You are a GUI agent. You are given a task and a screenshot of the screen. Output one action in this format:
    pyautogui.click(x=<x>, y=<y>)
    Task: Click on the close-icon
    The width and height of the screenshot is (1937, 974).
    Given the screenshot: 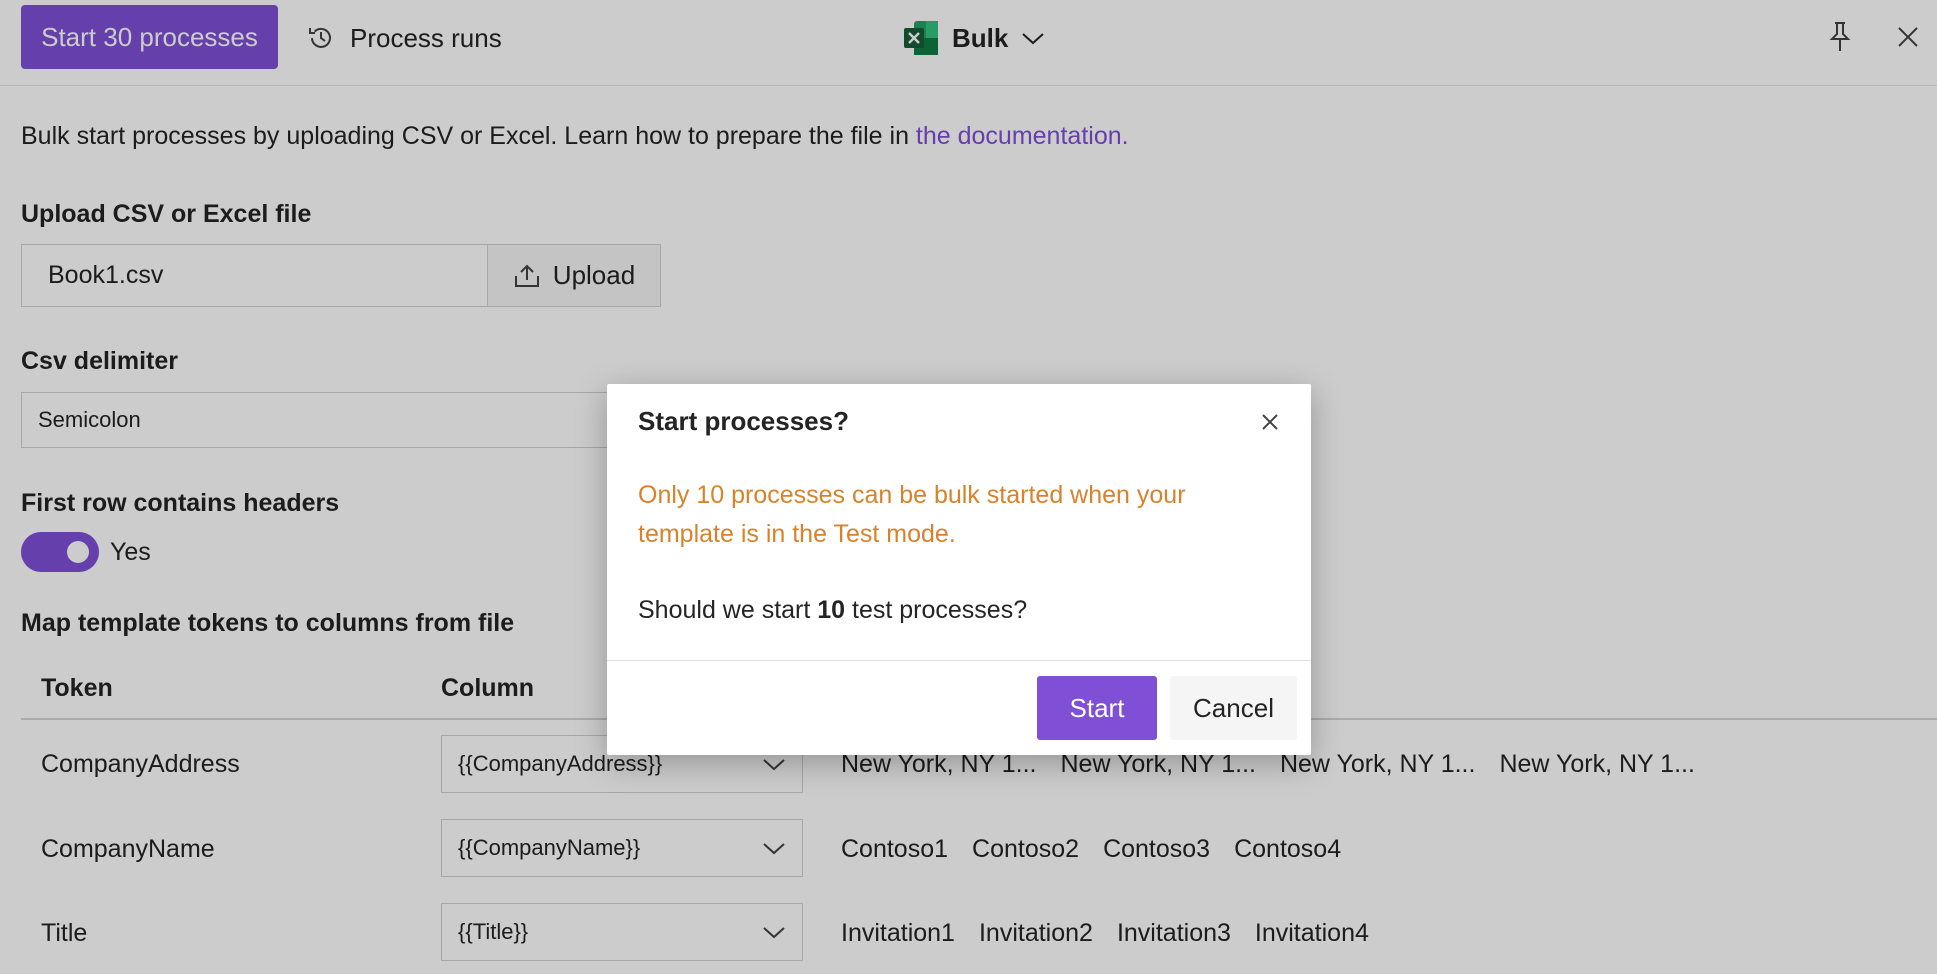 What is the action you would take?
    pyautogui.click(x=1270, y=422)
    